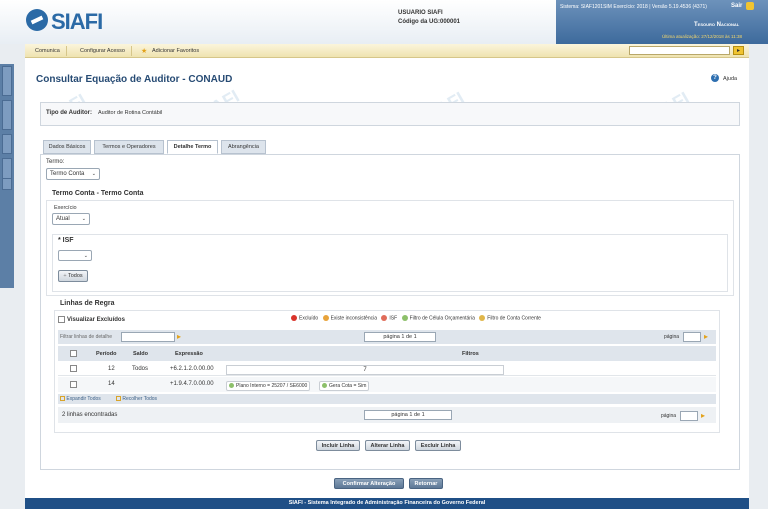 This screenshot has height=509, width=768. I want to click on help-link: Ajuda, so click(730, 79).